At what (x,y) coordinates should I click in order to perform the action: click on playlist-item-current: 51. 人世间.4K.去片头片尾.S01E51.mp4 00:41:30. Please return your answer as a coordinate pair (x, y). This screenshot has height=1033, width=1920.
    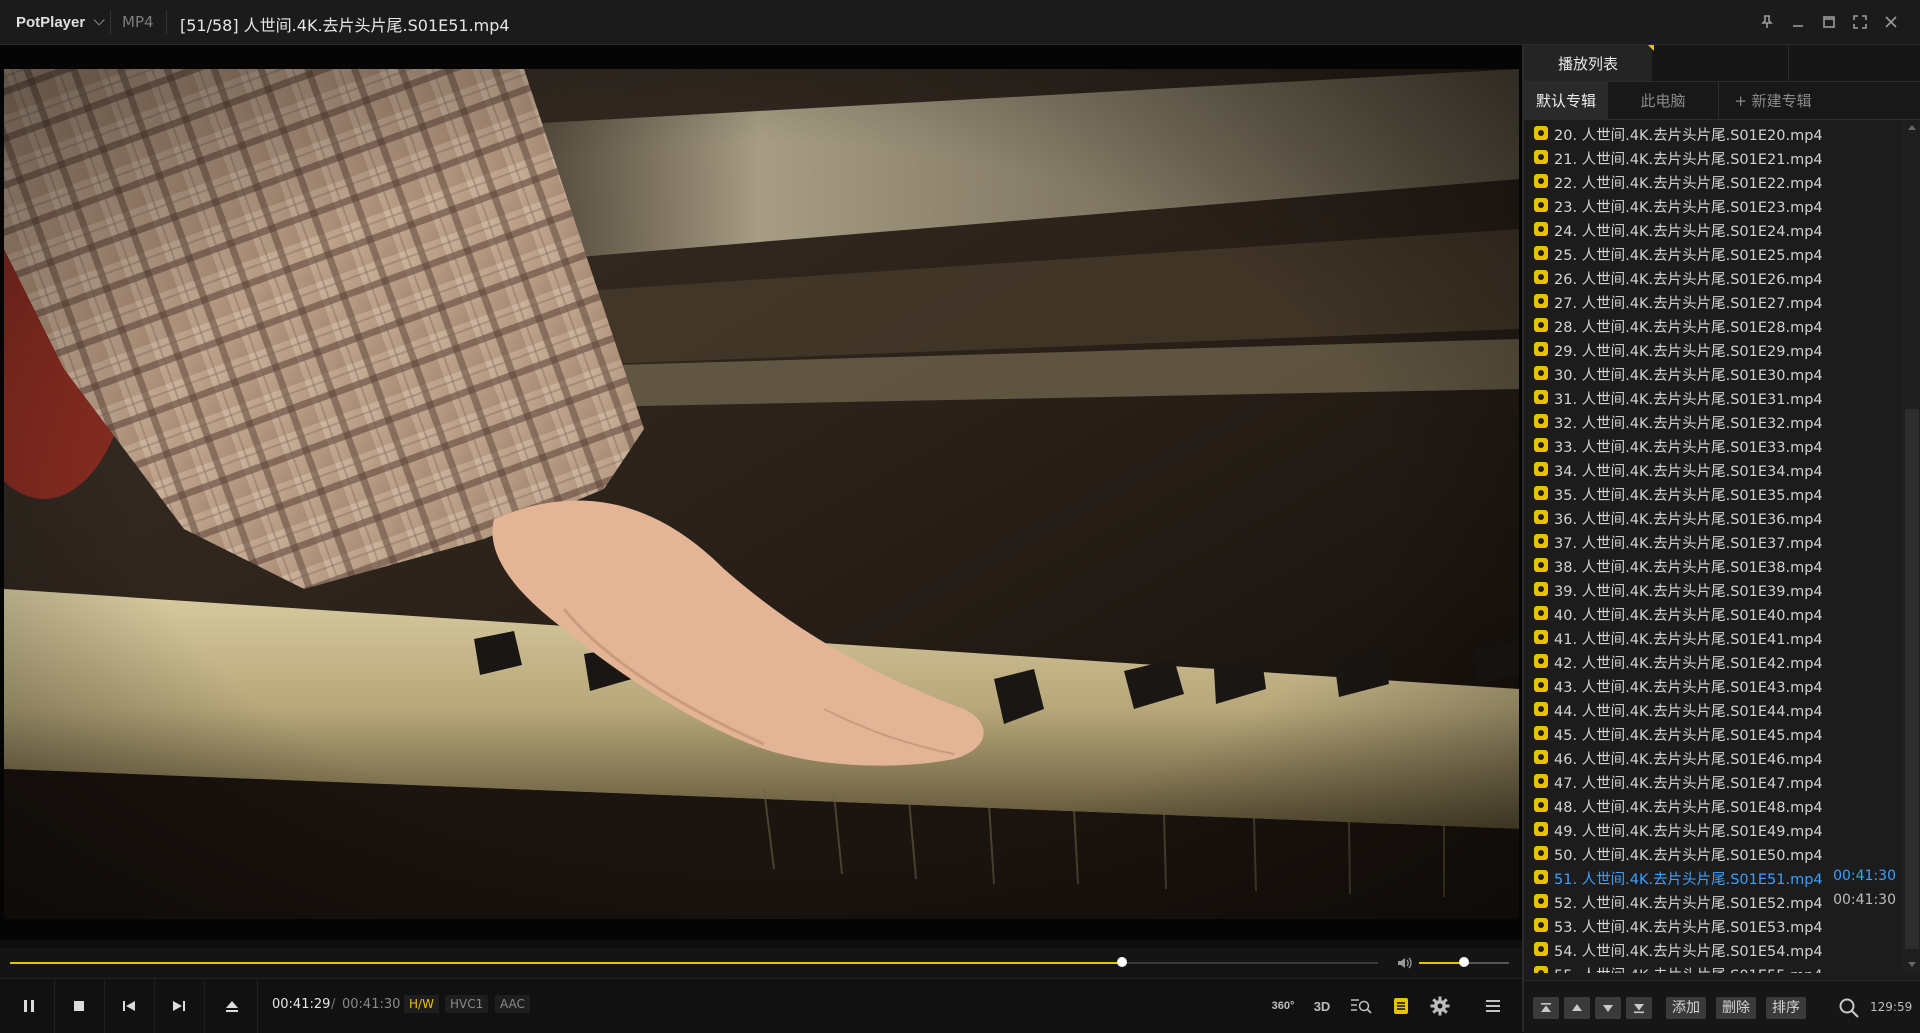
    Looking at the image, I should click on (1712, 877).